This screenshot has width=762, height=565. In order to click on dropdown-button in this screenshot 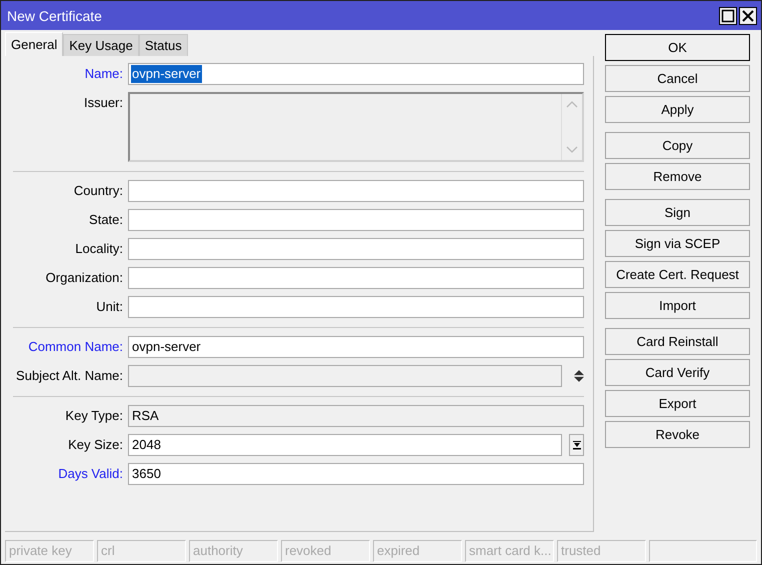, I will do `click(576, 445)`.